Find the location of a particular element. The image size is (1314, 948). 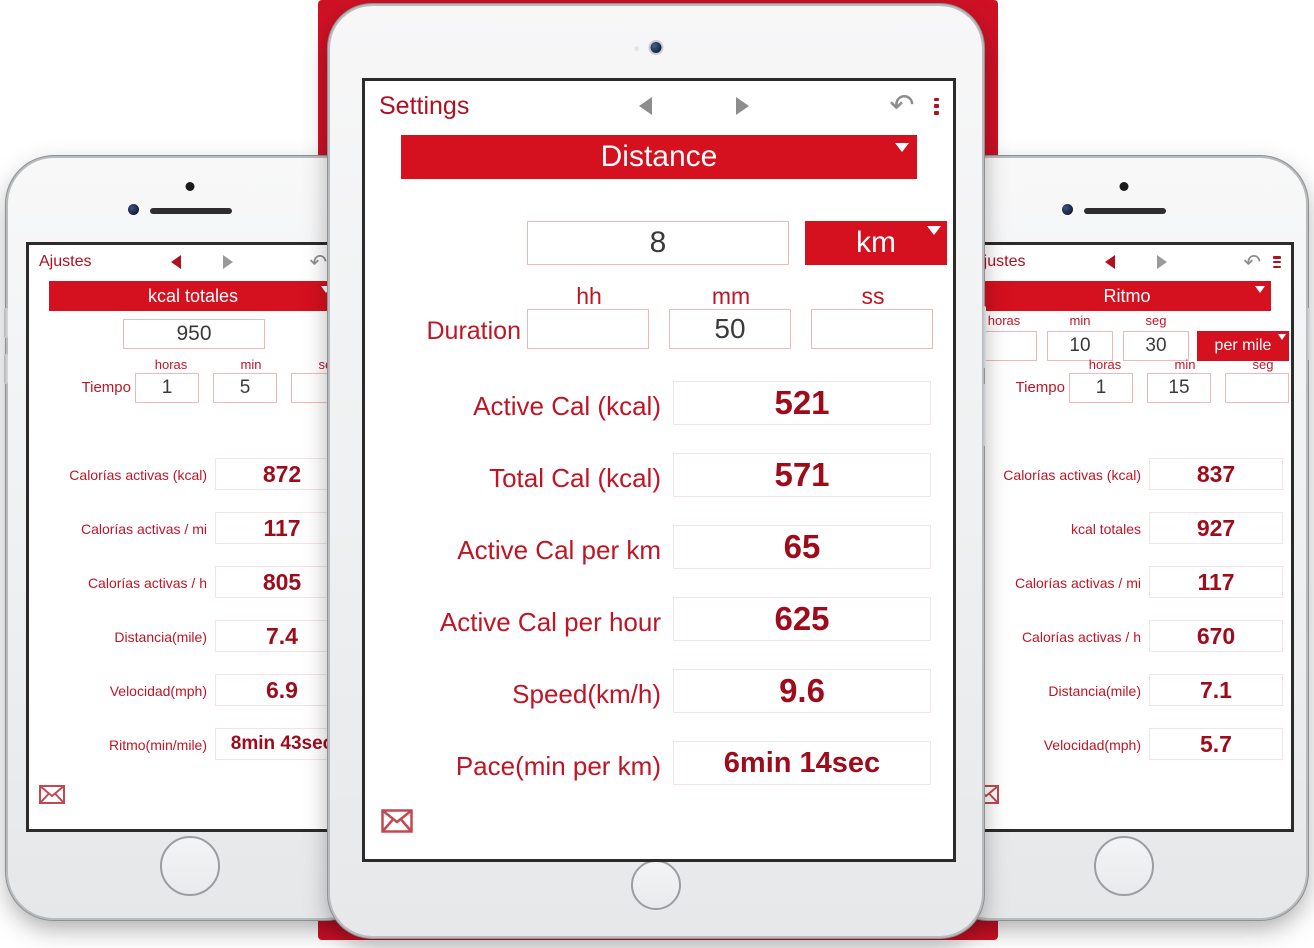

time-unit-min-label: min is located at coordinates (1185, 364).